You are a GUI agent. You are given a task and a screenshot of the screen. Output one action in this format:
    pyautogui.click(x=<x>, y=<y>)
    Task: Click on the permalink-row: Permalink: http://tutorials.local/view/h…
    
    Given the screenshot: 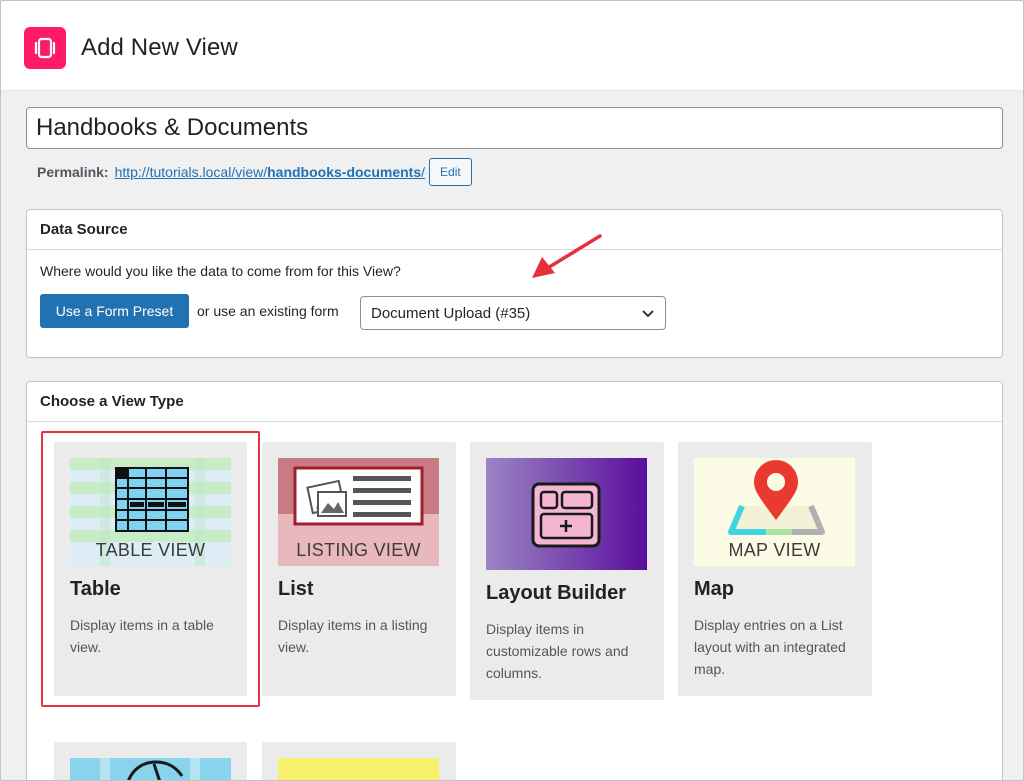 What is the action you would take?
    pyautogui.click(x=254, y=172)
    